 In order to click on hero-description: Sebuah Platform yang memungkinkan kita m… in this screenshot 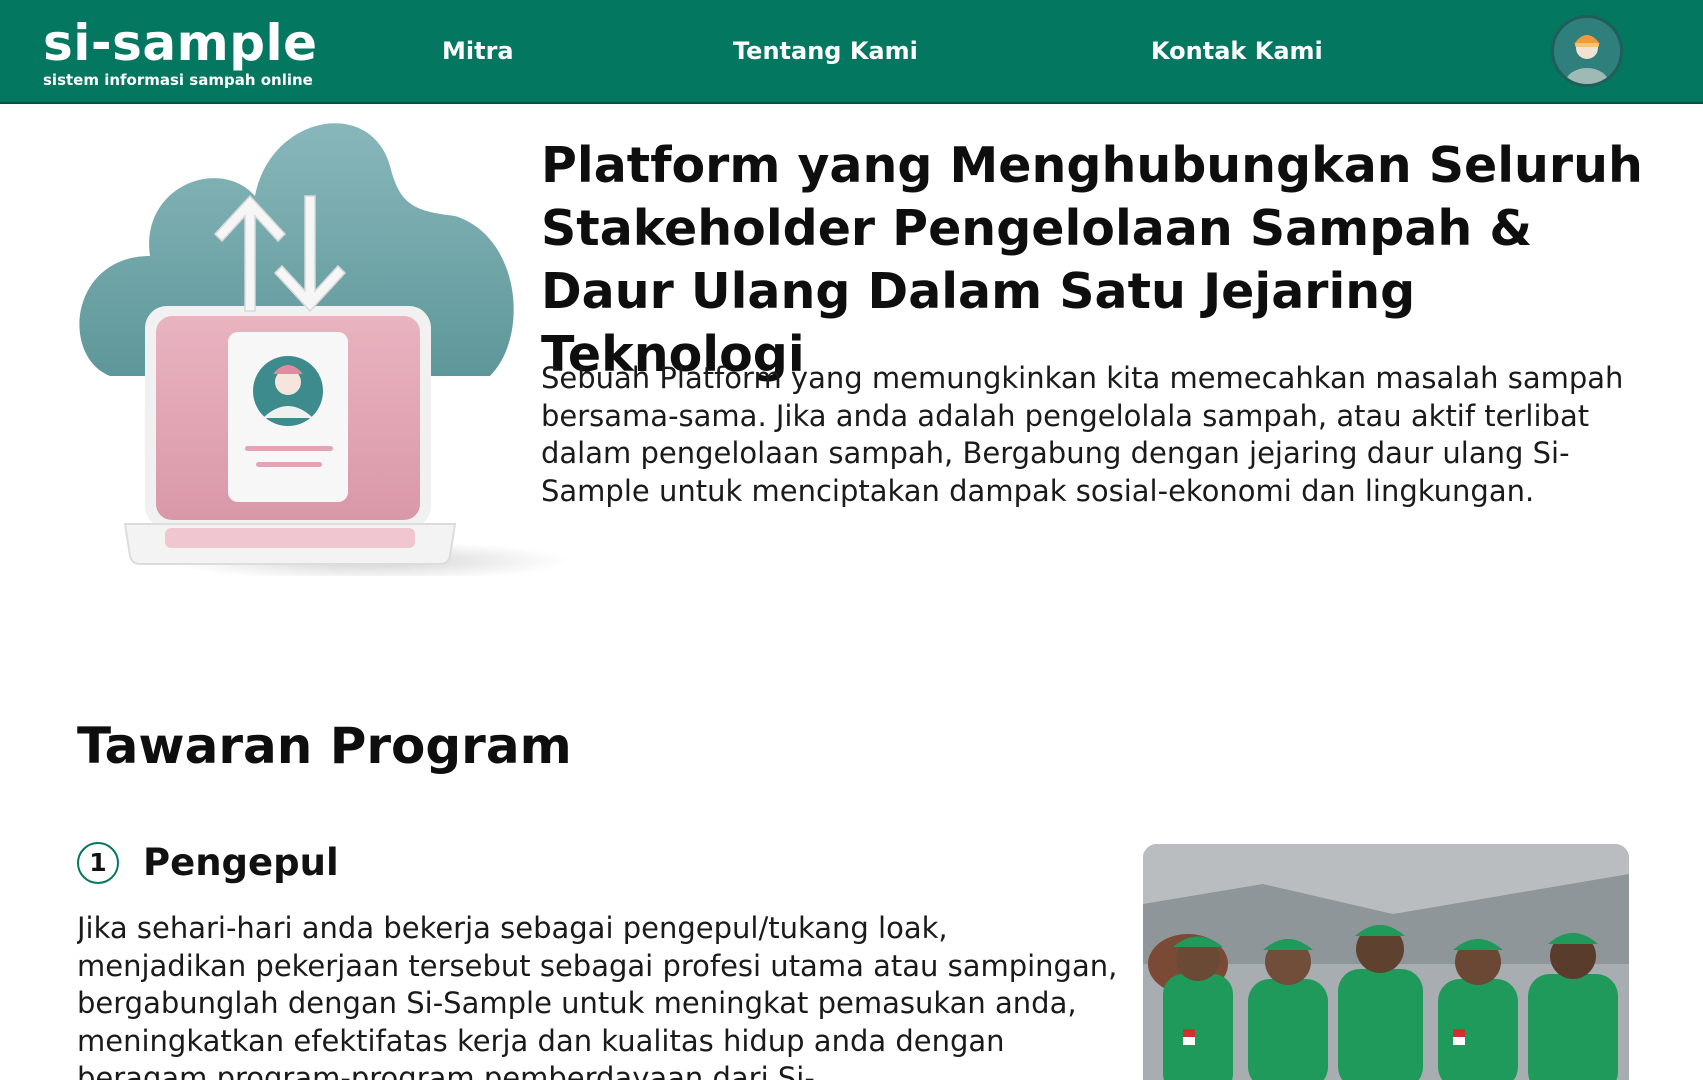, I will do `click(1082, 434)`.